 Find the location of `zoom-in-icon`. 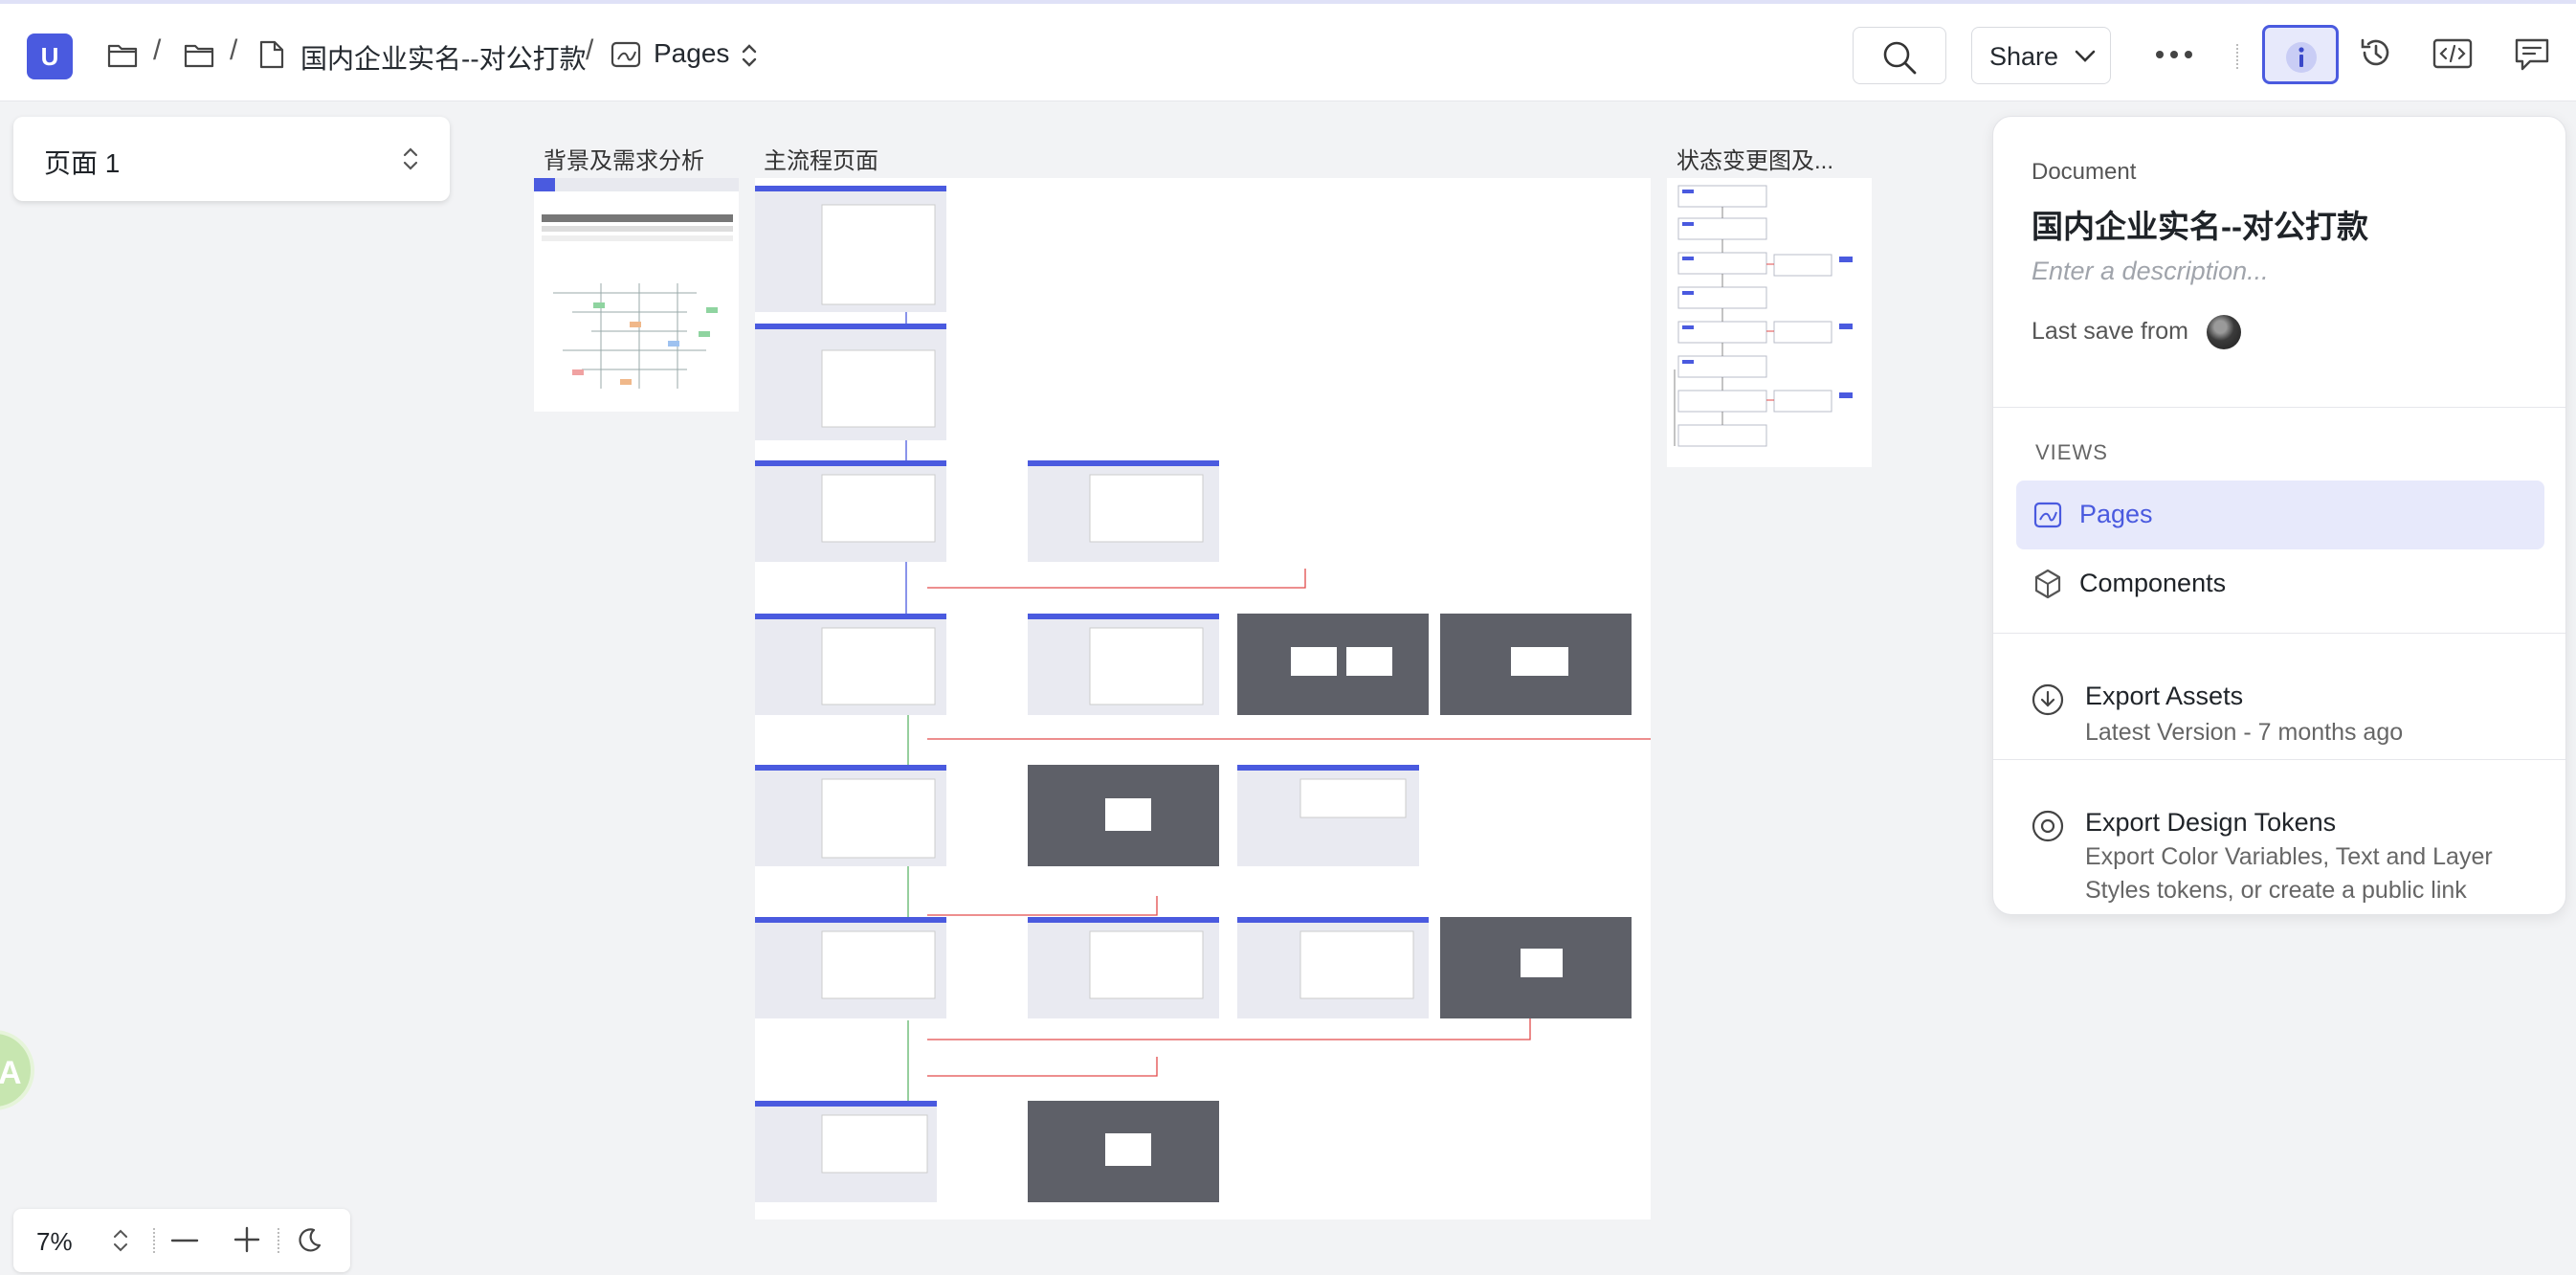

zoom-in-icon is located at coordinates (246, 1239).